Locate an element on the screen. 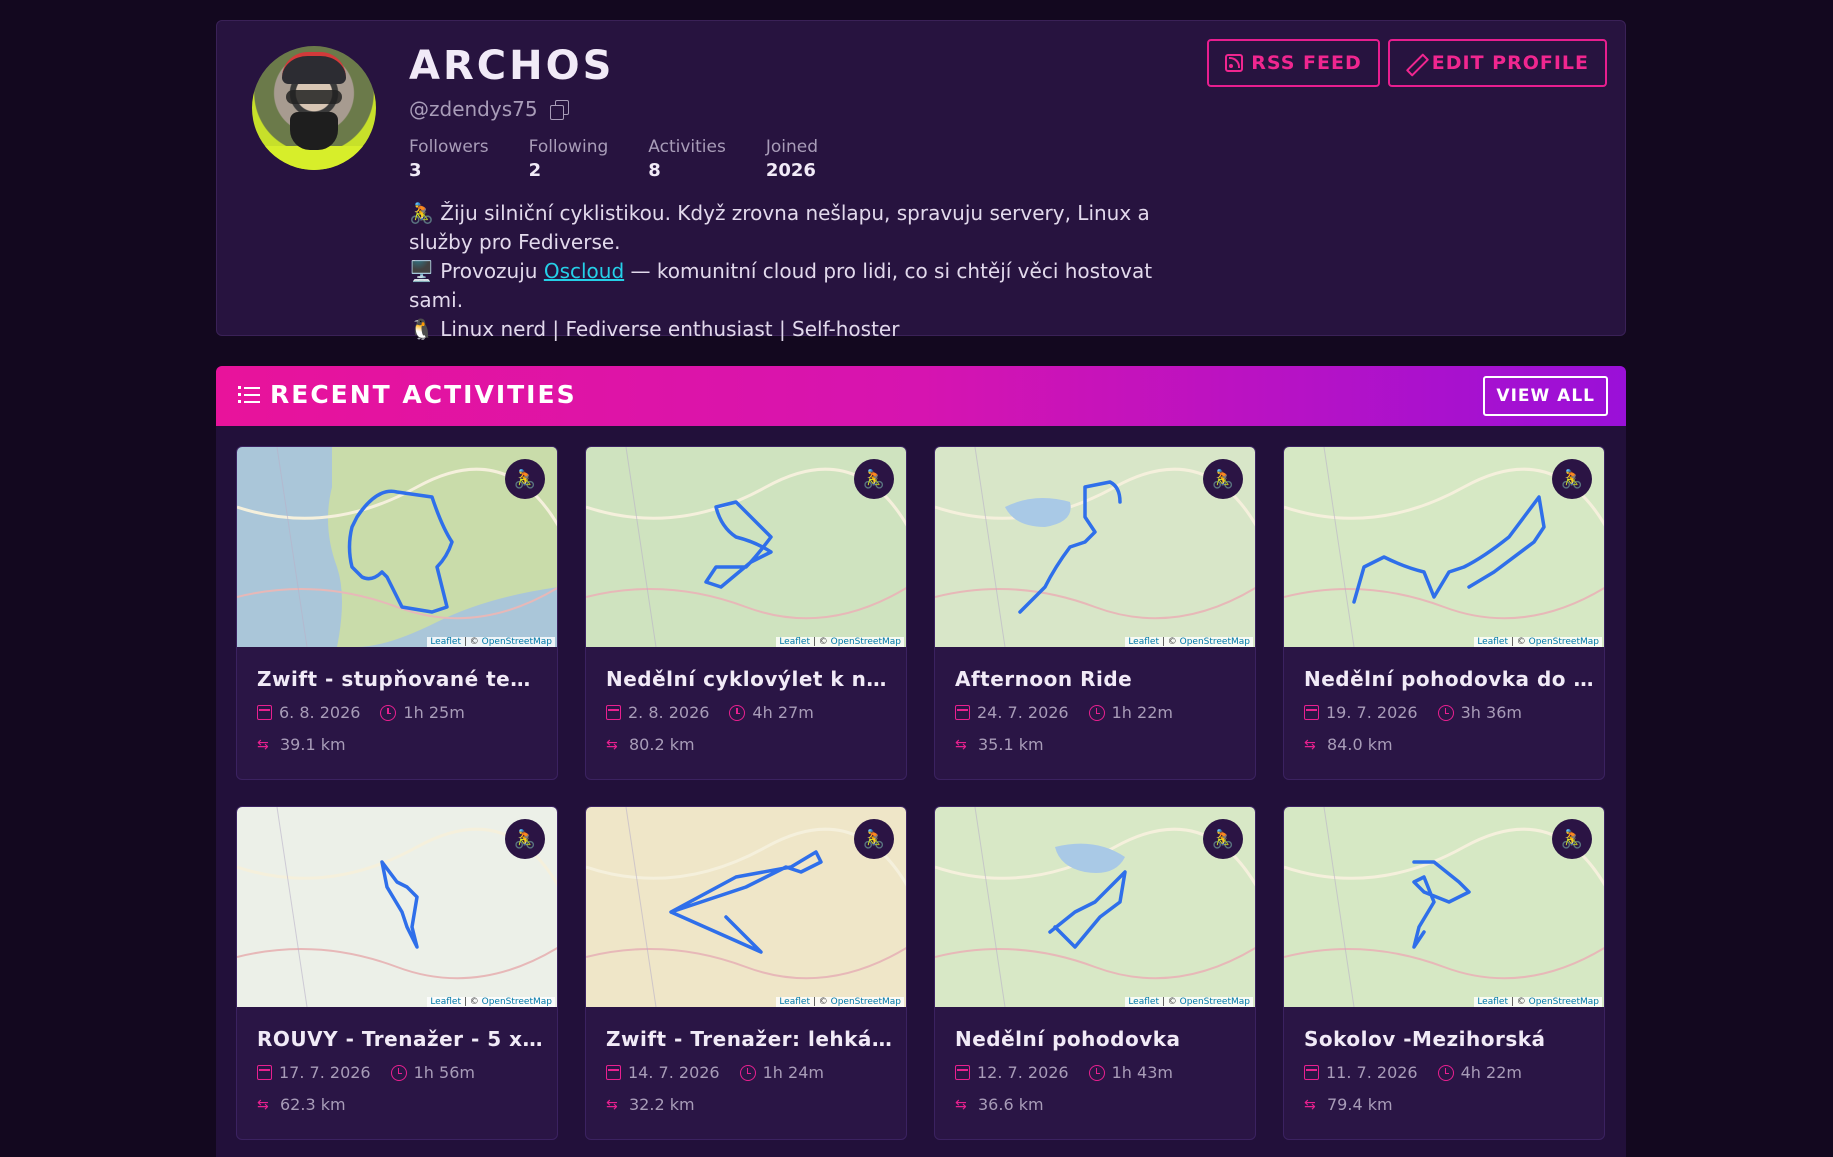  edit-profile-button: EDIT PROFILE is located at coordinates (1497, 63).